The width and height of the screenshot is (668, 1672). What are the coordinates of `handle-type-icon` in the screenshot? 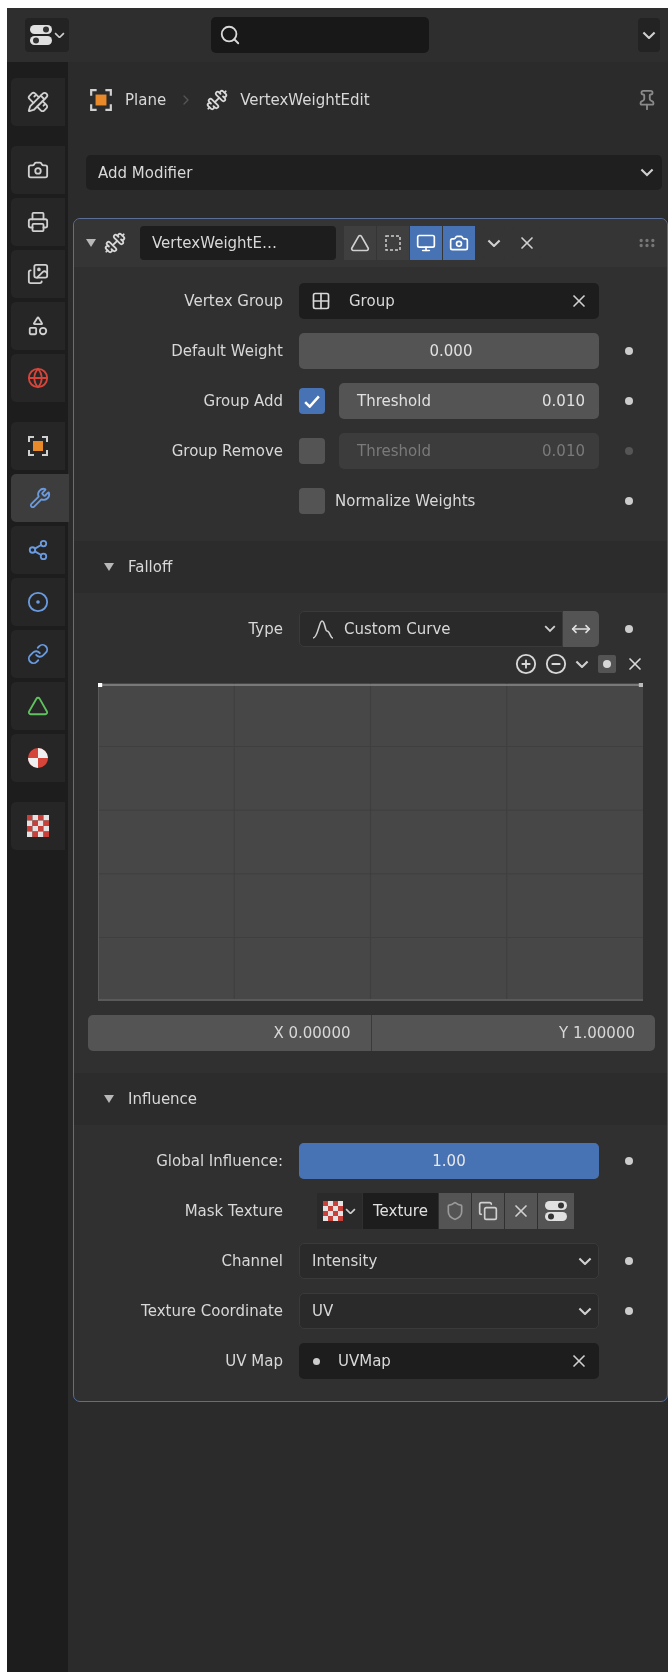 It's located at (607, 664).